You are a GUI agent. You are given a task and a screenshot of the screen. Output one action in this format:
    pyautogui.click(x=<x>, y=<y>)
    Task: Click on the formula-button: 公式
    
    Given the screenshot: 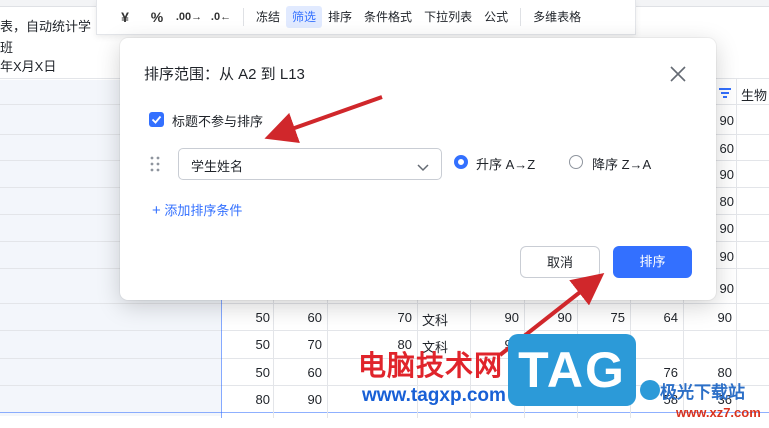 What is the action you would take?
    pyautogui.click(x=496, y=17)
    